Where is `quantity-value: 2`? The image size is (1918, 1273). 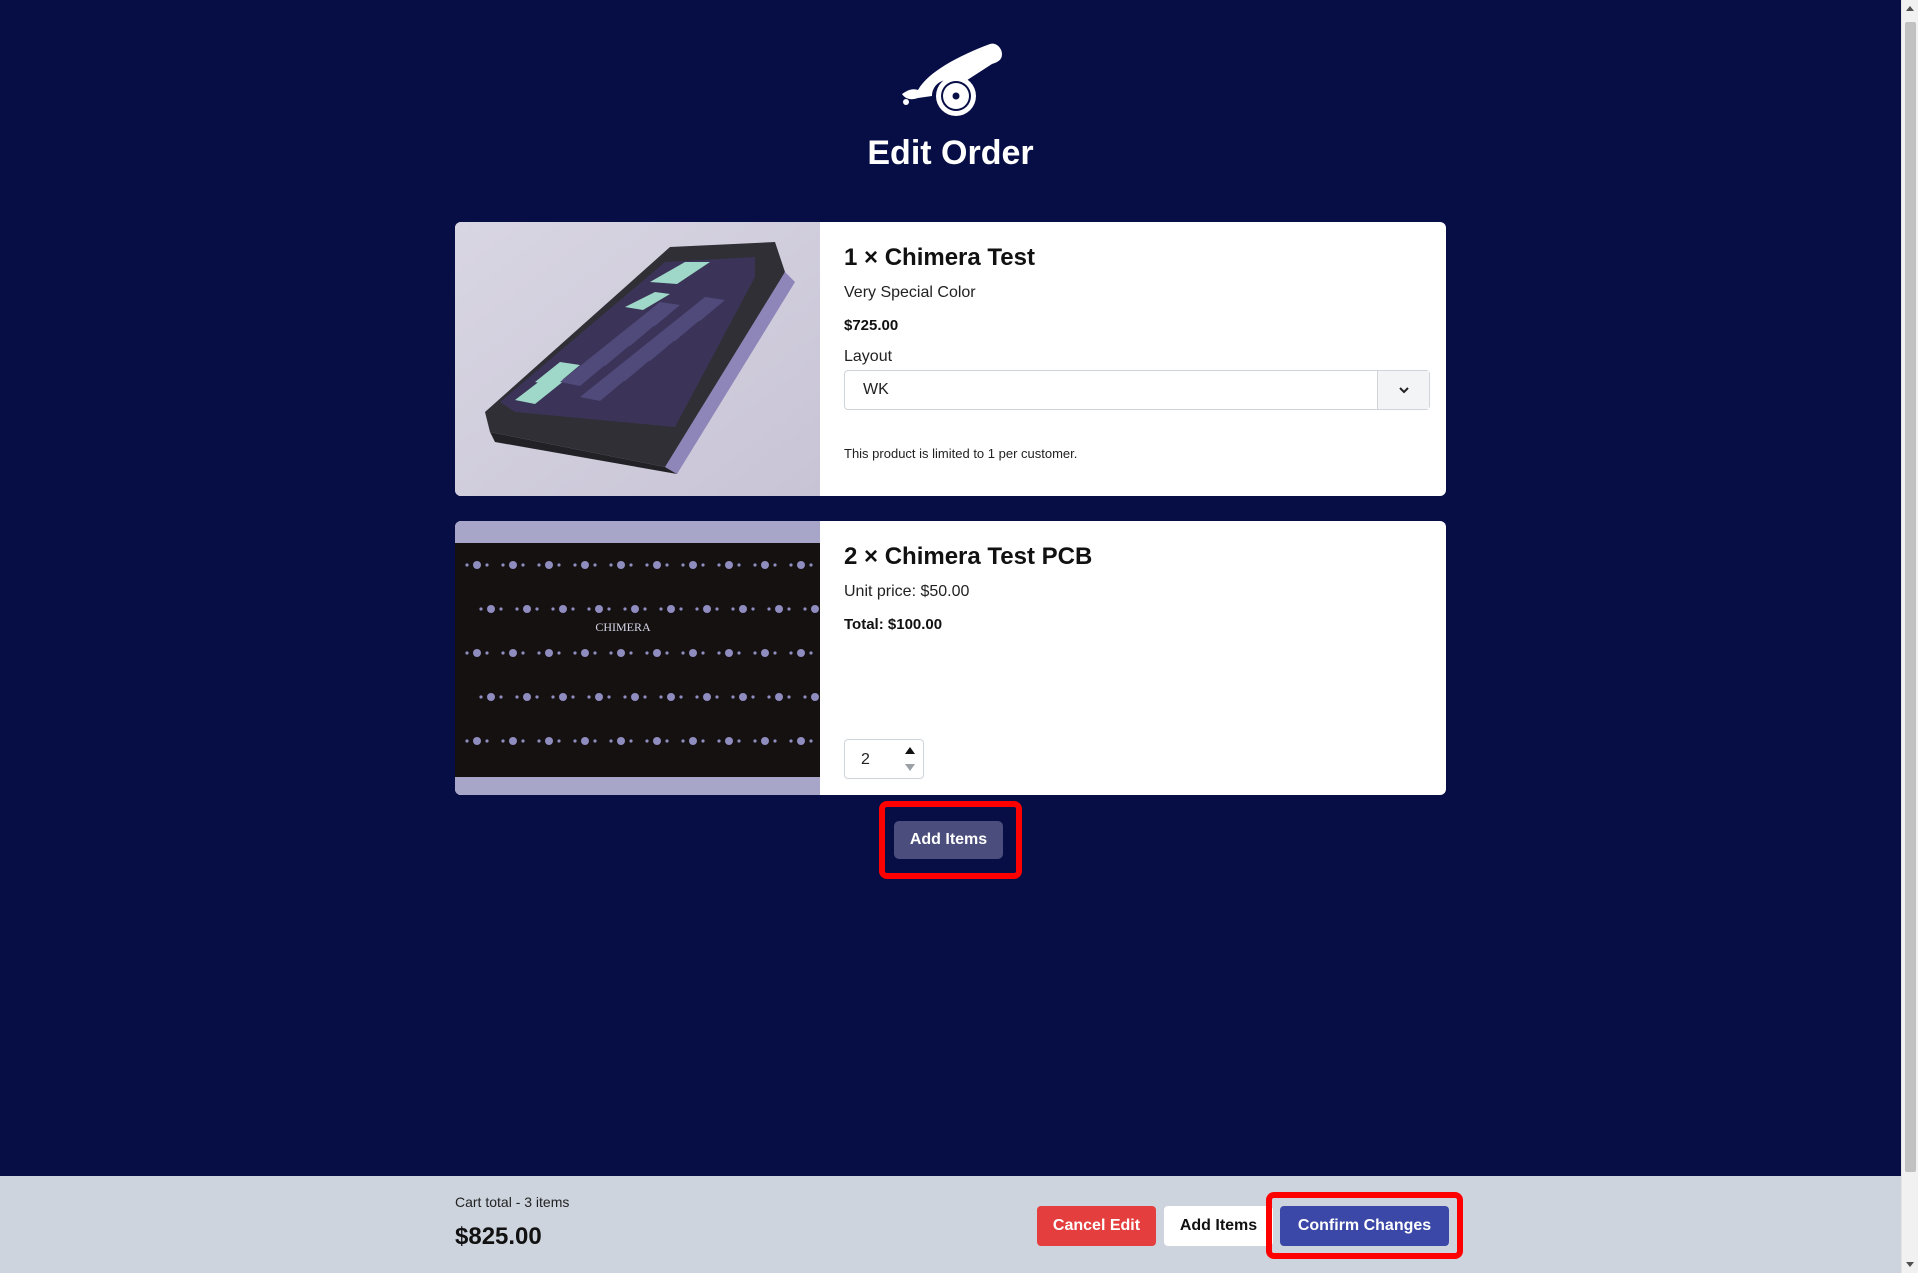
quantity-value: 2 is located at coordinates (865, 759).